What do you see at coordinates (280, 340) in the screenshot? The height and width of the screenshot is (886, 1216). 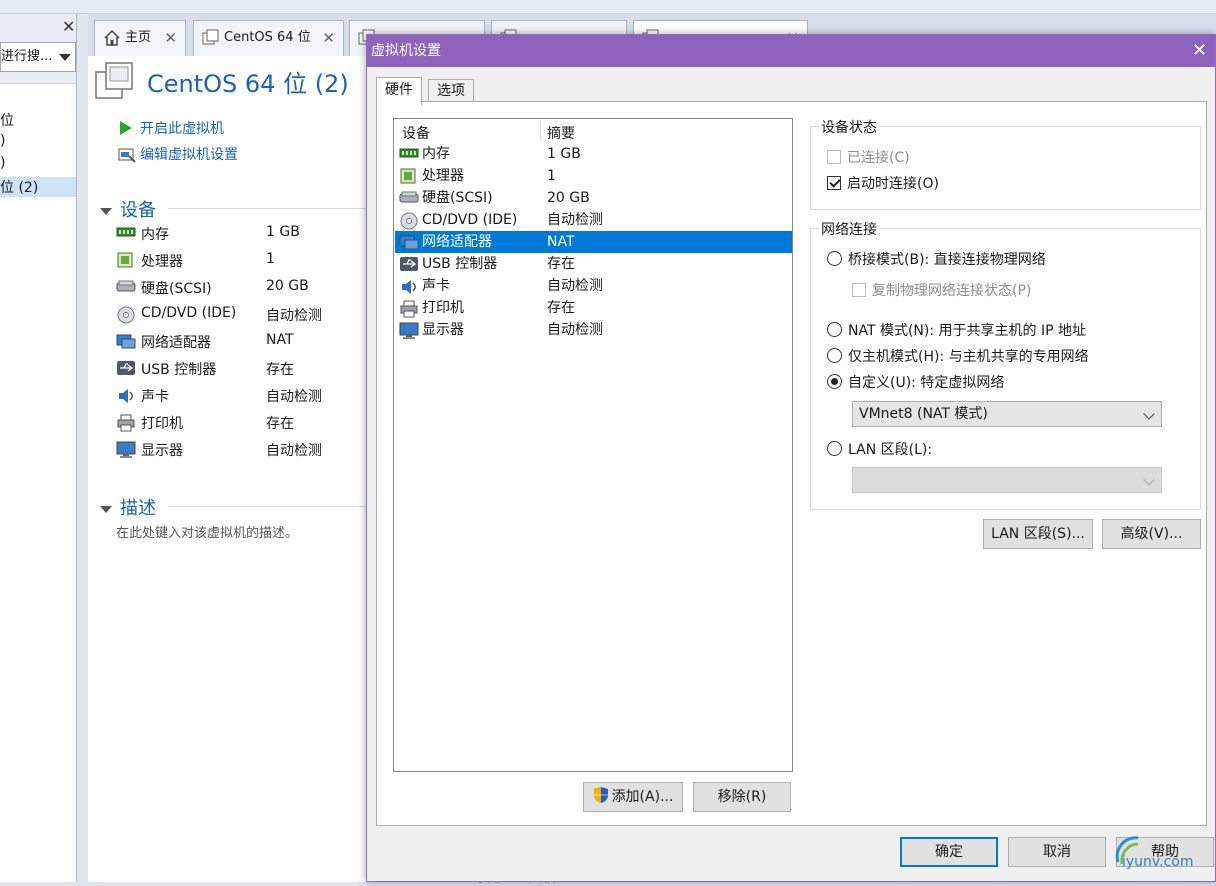 I see `device-value: NAT` at bounding box center [280, 340].